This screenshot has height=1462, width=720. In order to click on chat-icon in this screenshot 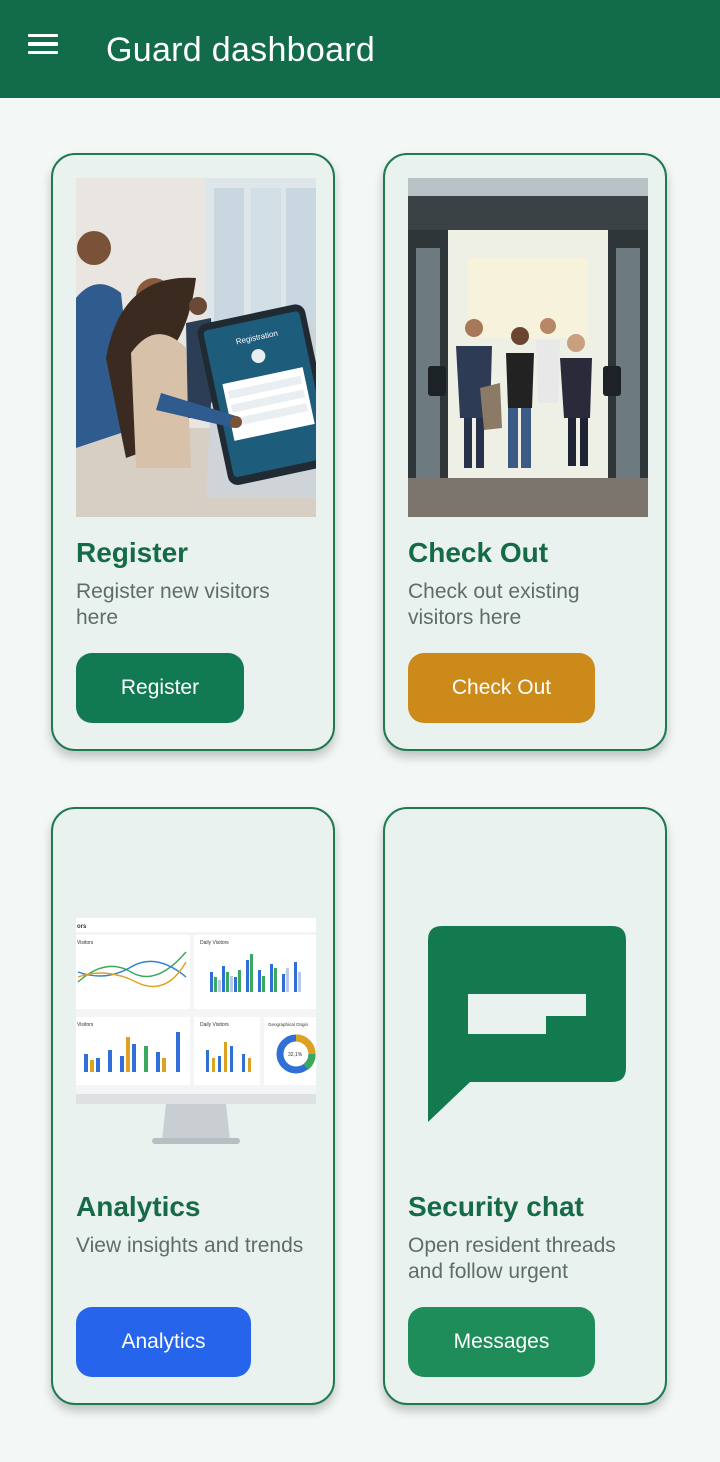, I will do `click(528, 1001)`.